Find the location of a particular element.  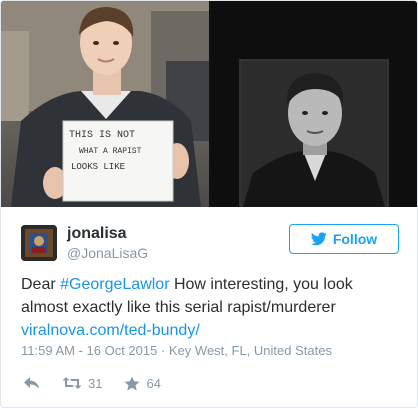

reply-icon is located at coordinates (31, 383).